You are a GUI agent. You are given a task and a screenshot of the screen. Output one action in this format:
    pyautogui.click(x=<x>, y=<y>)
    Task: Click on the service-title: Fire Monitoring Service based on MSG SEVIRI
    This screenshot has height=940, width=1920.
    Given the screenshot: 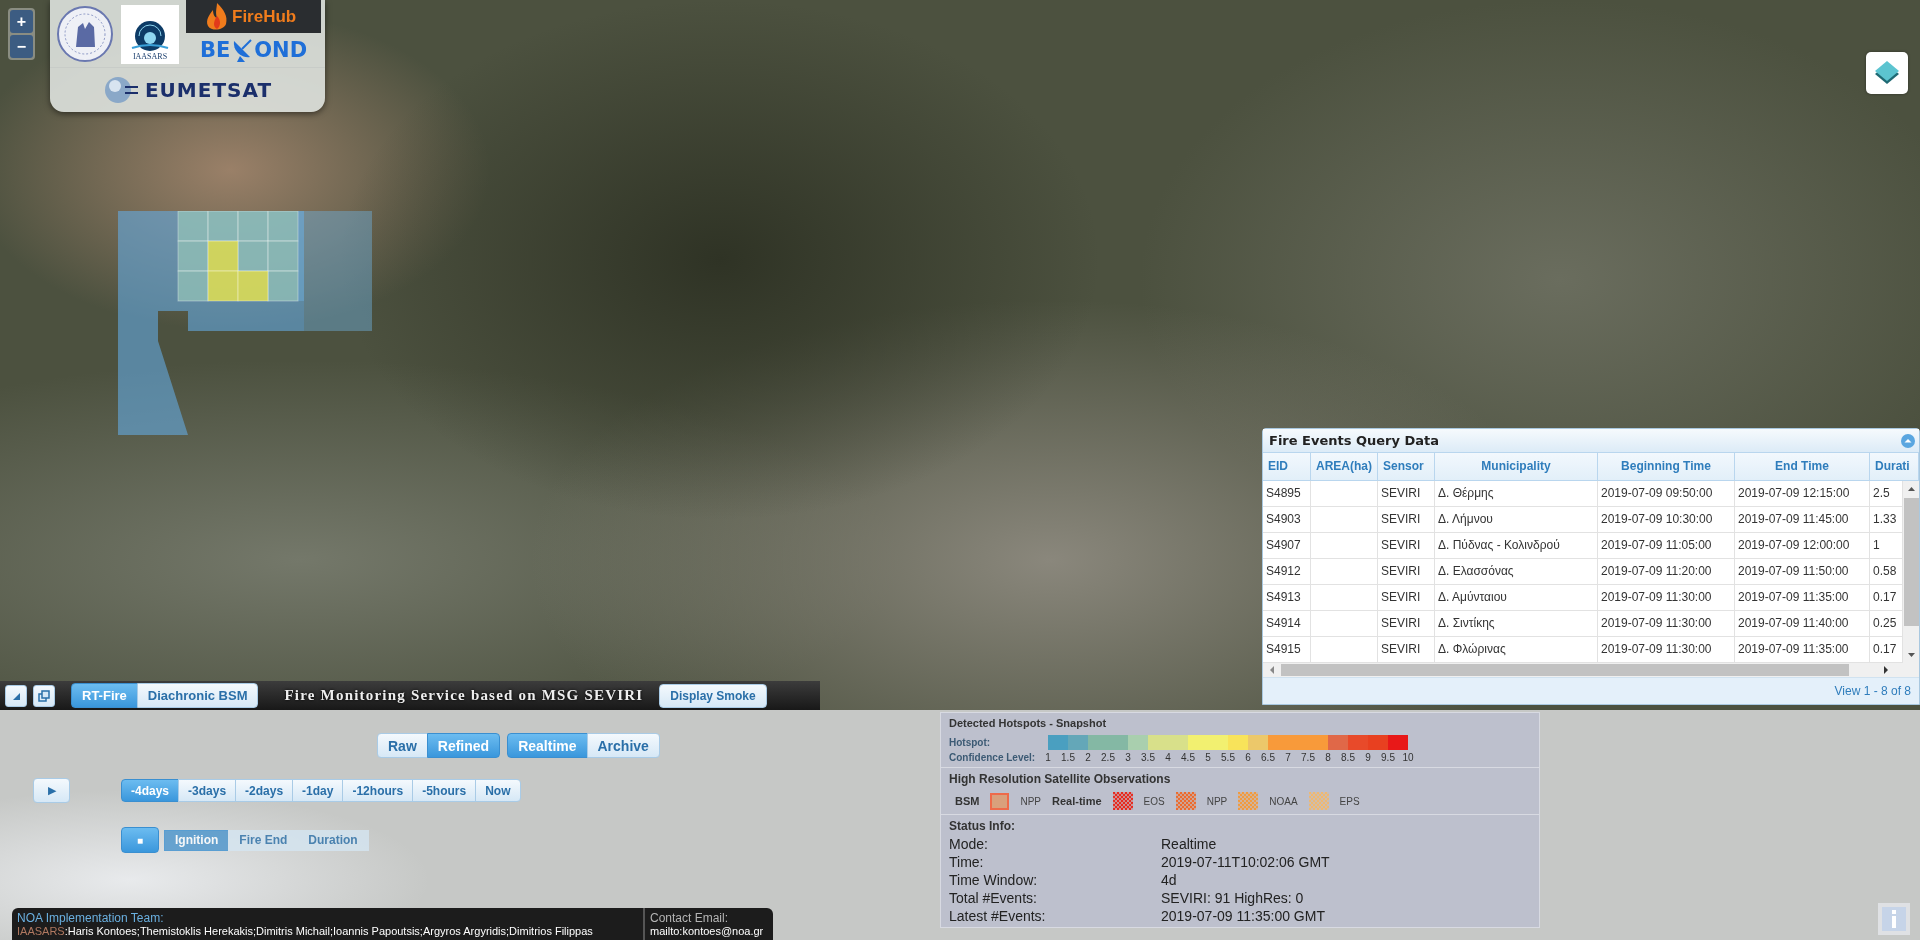 What is the action you would take?
    pyautogui.click(x=464, y=695)
    